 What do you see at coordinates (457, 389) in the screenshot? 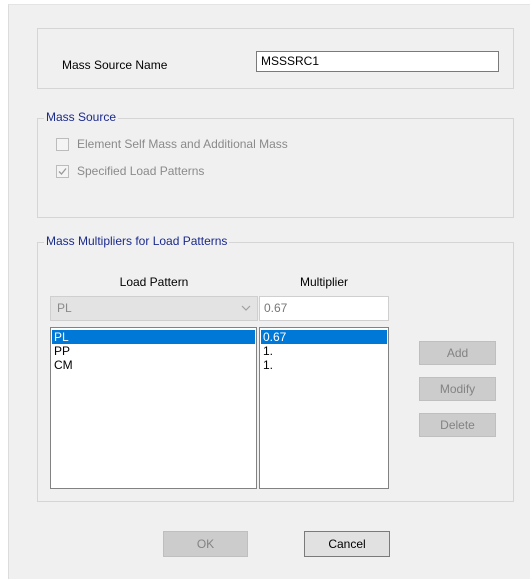
I see `modify-button: Modify` at bounding box center [457, 389].